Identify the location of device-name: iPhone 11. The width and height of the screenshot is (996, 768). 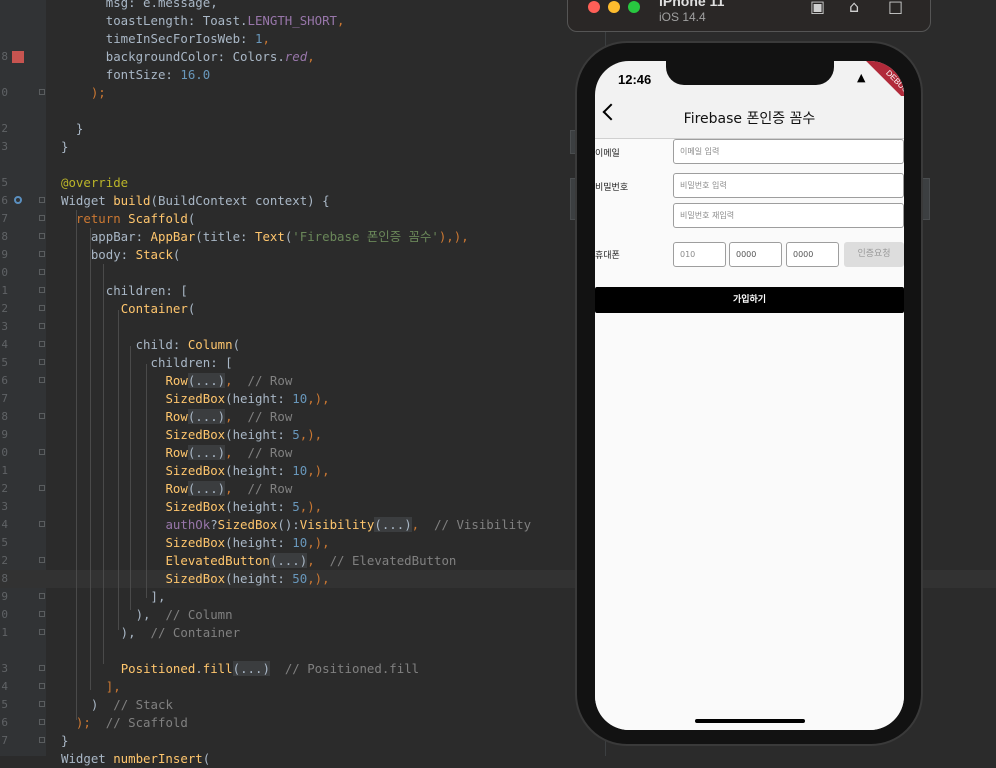
(692, 4).